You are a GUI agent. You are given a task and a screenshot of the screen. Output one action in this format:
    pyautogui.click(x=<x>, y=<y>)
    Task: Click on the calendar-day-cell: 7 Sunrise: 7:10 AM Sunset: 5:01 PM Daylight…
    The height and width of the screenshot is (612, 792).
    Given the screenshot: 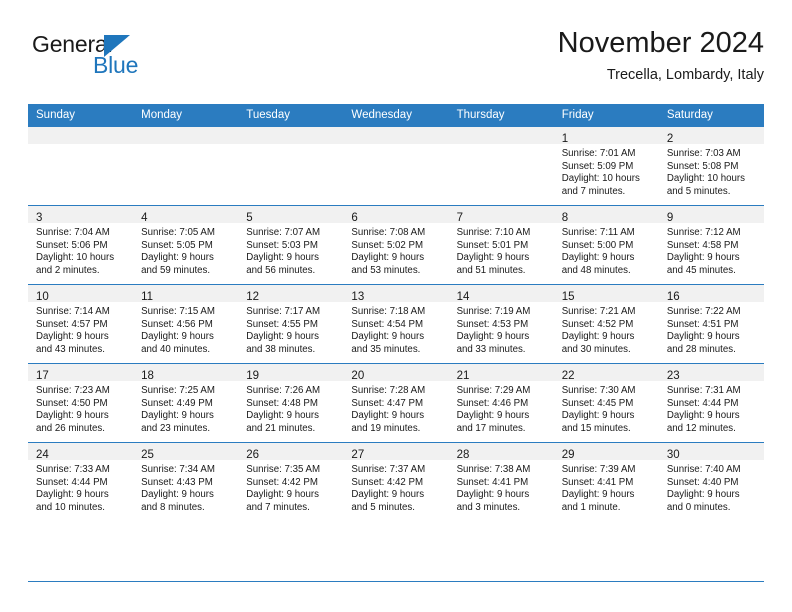 What is the action you would take?
    pyautogui.click(x=501, y=245)
    